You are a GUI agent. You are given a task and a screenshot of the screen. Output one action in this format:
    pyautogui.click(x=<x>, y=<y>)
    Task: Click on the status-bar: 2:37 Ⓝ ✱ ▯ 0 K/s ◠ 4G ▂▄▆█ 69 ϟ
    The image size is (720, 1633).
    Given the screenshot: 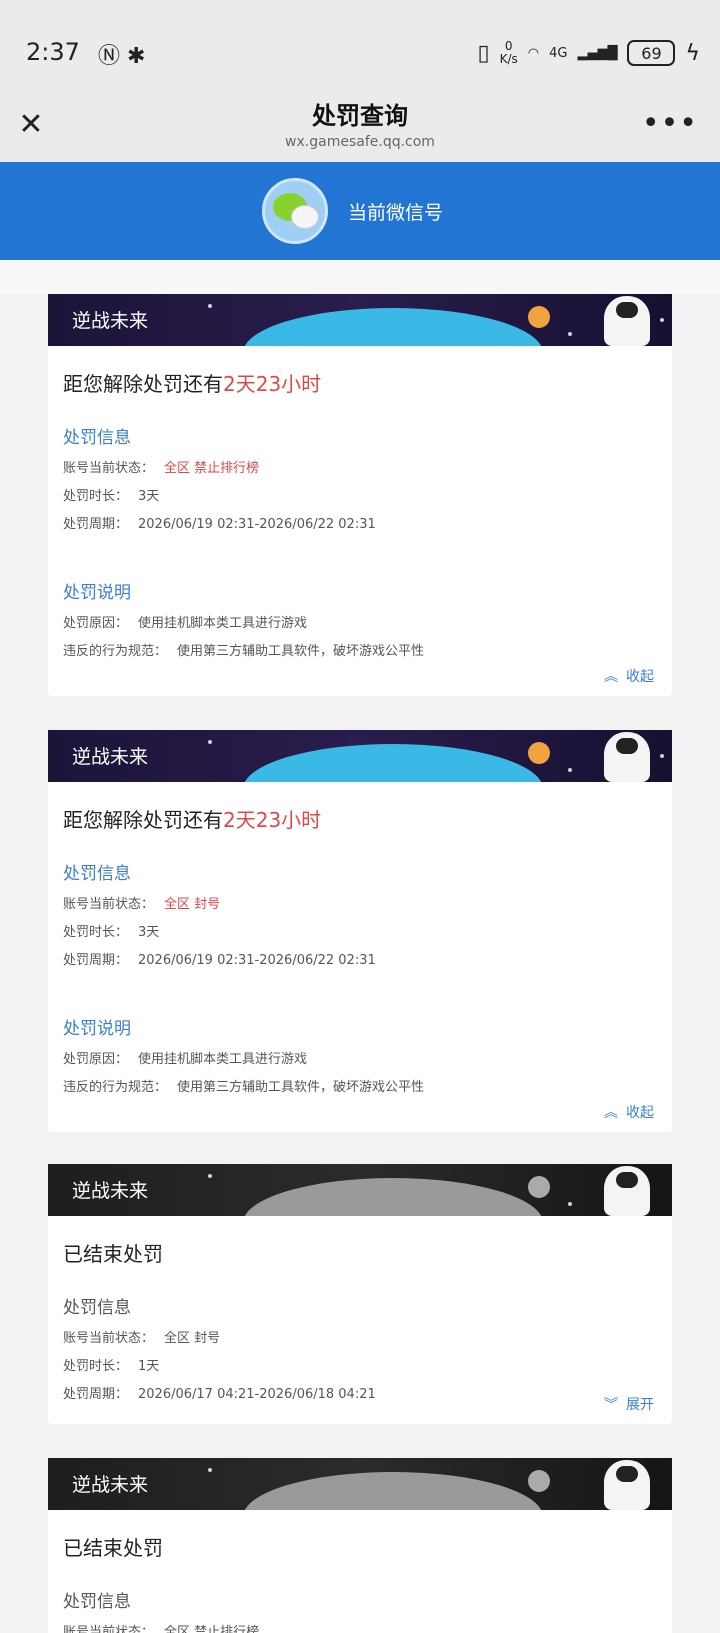 What is the action you would take?
    pyautogui.click(x=360, y=45)
    